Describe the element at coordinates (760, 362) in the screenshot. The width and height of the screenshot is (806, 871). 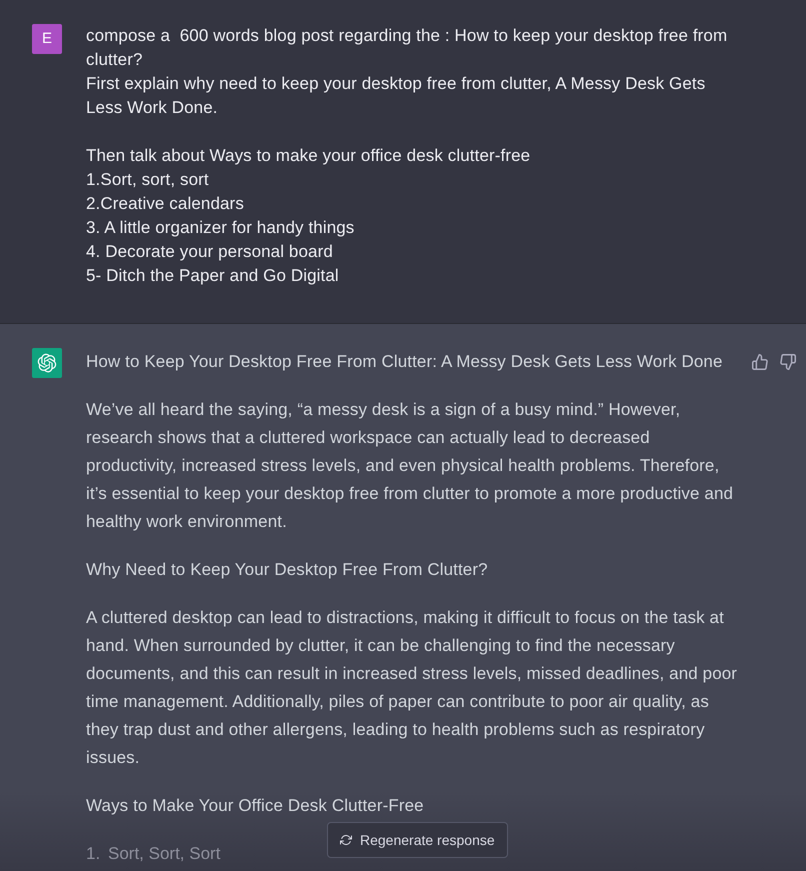
I see `thumbs-up-icon` at that location.